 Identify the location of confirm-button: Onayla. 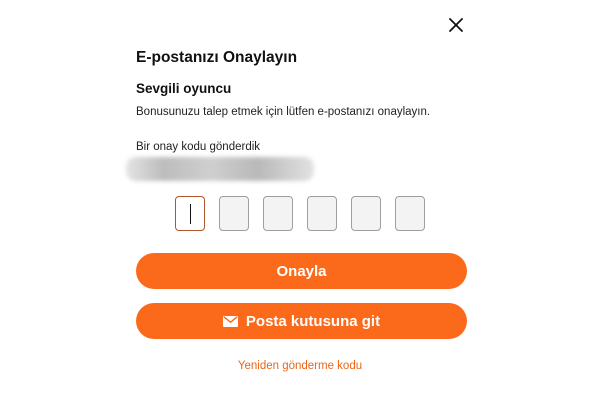
(301, 271).